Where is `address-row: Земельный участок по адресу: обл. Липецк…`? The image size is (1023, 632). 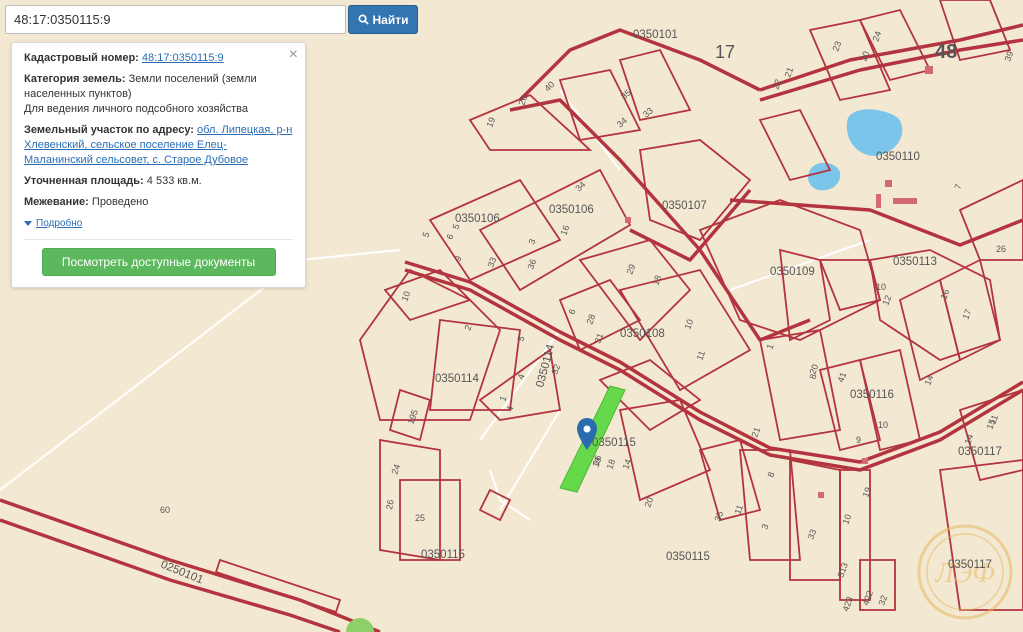 address-row: Земельный участок по адресу: обл. Липецк… is located at coordinates (158, 145).